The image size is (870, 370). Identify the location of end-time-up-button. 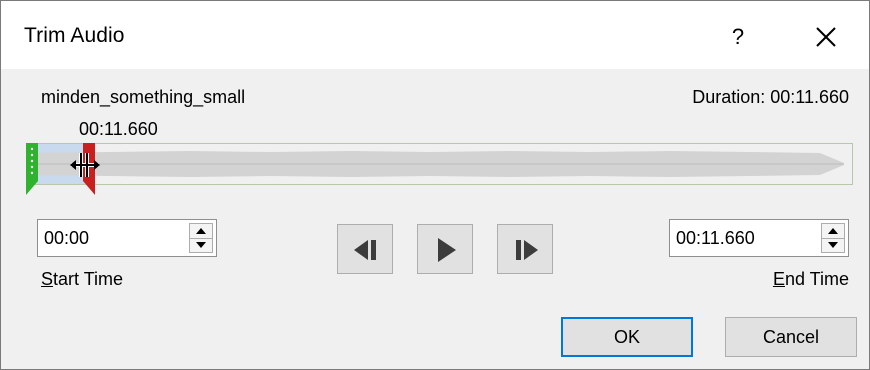
(833, 231).